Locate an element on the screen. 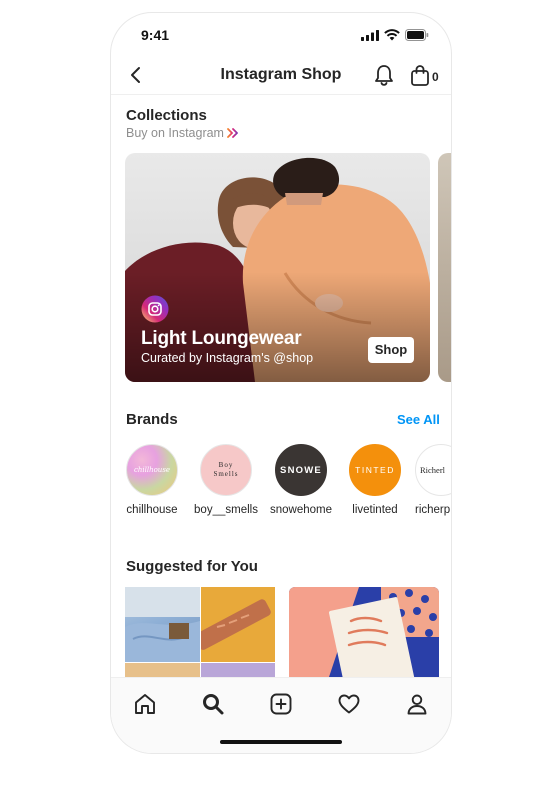  brand-logo: Boy Smells is located at coordinates (226, 470).